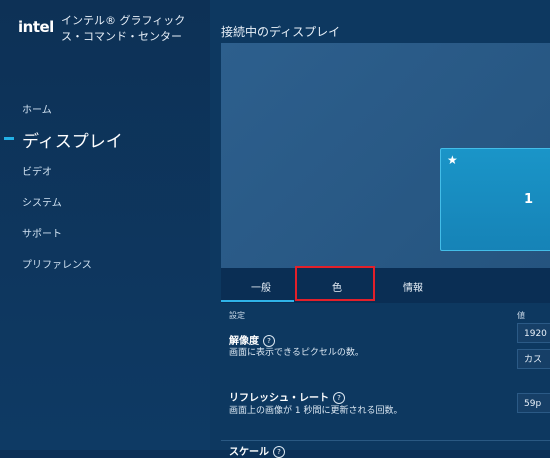  Describe the element at coordinates (533, 333) in the screenshot. I see `resolution-select: 1920` at that location.